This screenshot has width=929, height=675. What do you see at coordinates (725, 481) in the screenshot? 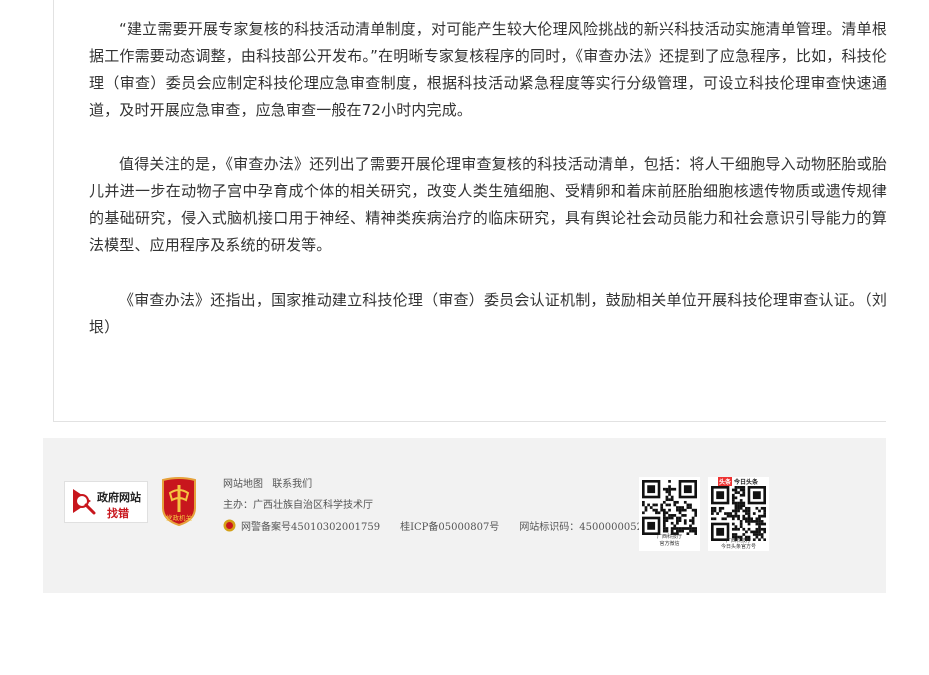
I see `toutiao-logo: 头条` at bounding box center [725, 481].